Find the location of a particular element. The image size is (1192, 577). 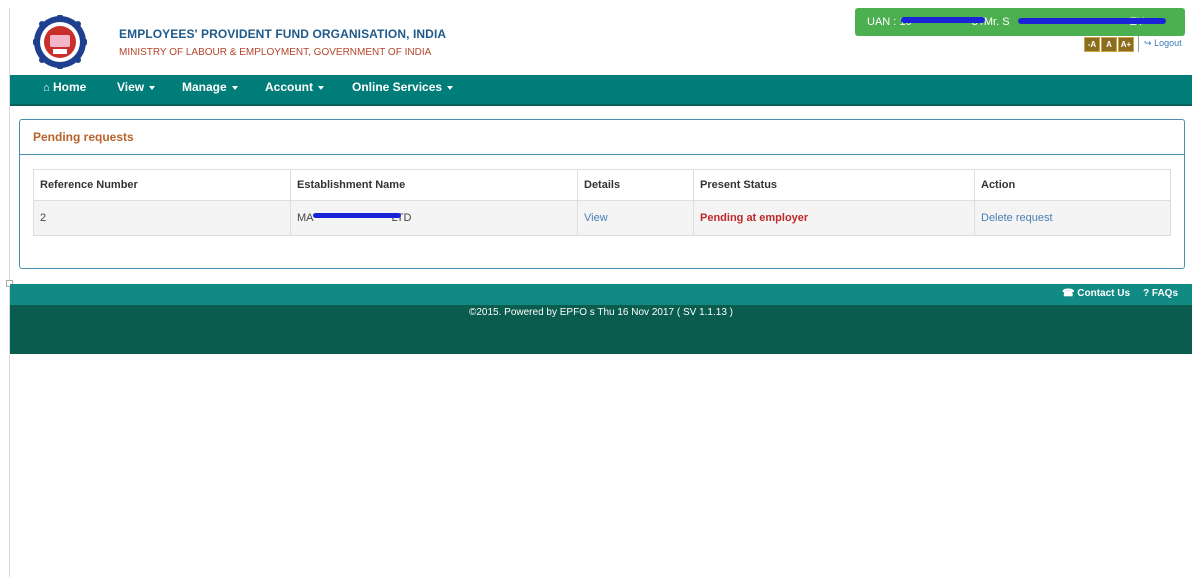

divider is located at coordinates (1138, 44).